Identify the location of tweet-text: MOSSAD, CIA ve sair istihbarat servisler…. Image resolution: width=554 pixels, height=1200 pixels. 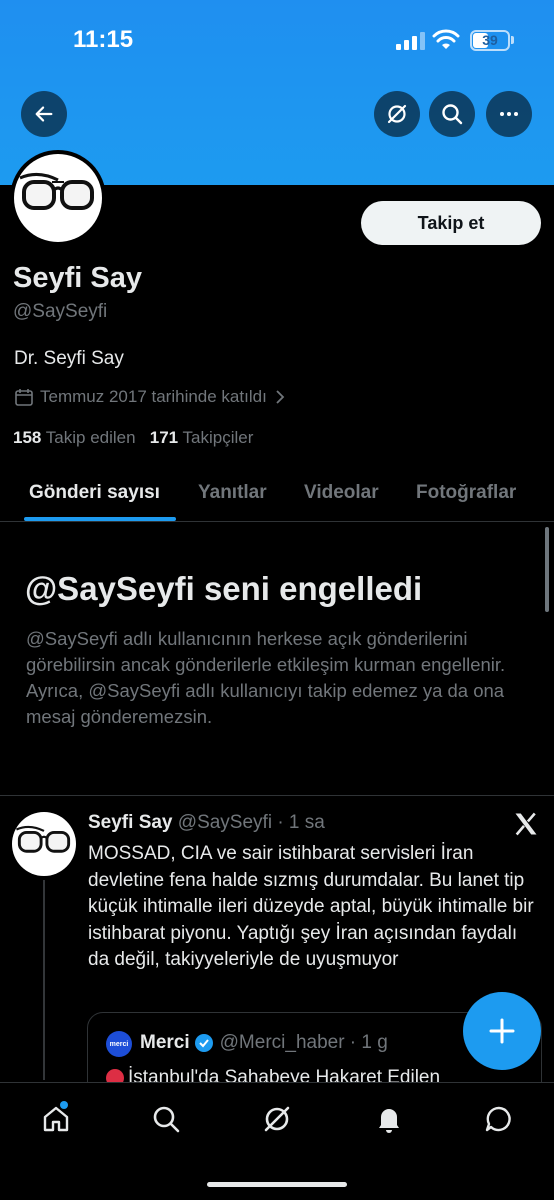
(311, 906).